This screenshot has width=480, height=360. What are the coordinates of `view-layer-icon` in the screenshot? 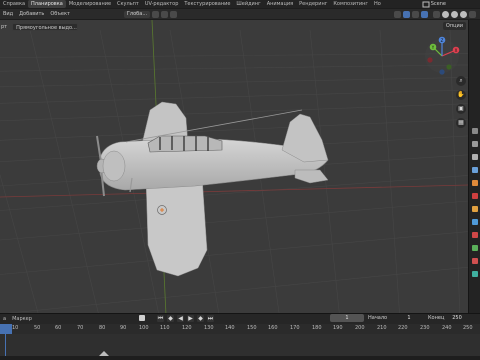 It's located at (474, 170).